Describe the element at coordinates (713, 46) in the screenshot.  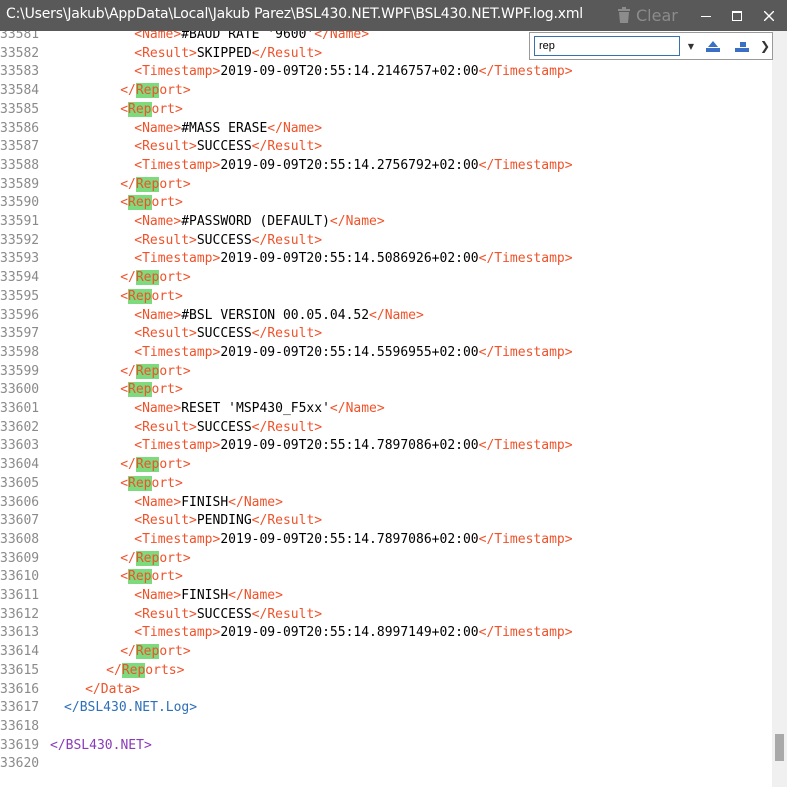
I see `find-previous-button` at that location.